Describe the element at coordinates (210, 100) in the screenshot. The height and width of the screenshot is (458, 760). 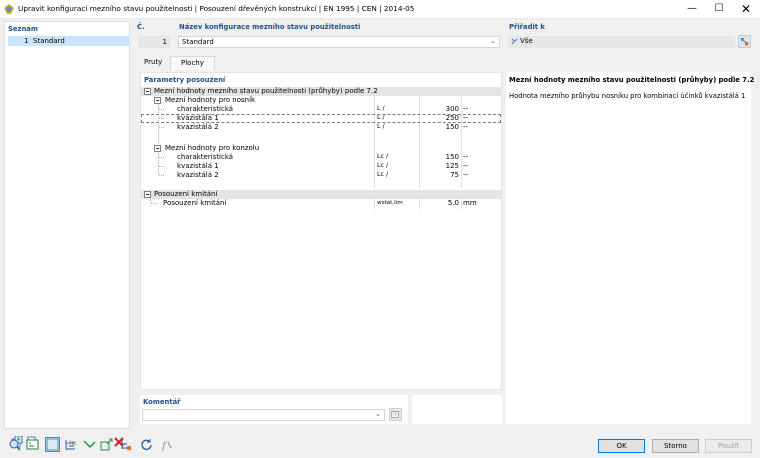
I see `param-label: Mezní hodnoty pro nosník` at that location.